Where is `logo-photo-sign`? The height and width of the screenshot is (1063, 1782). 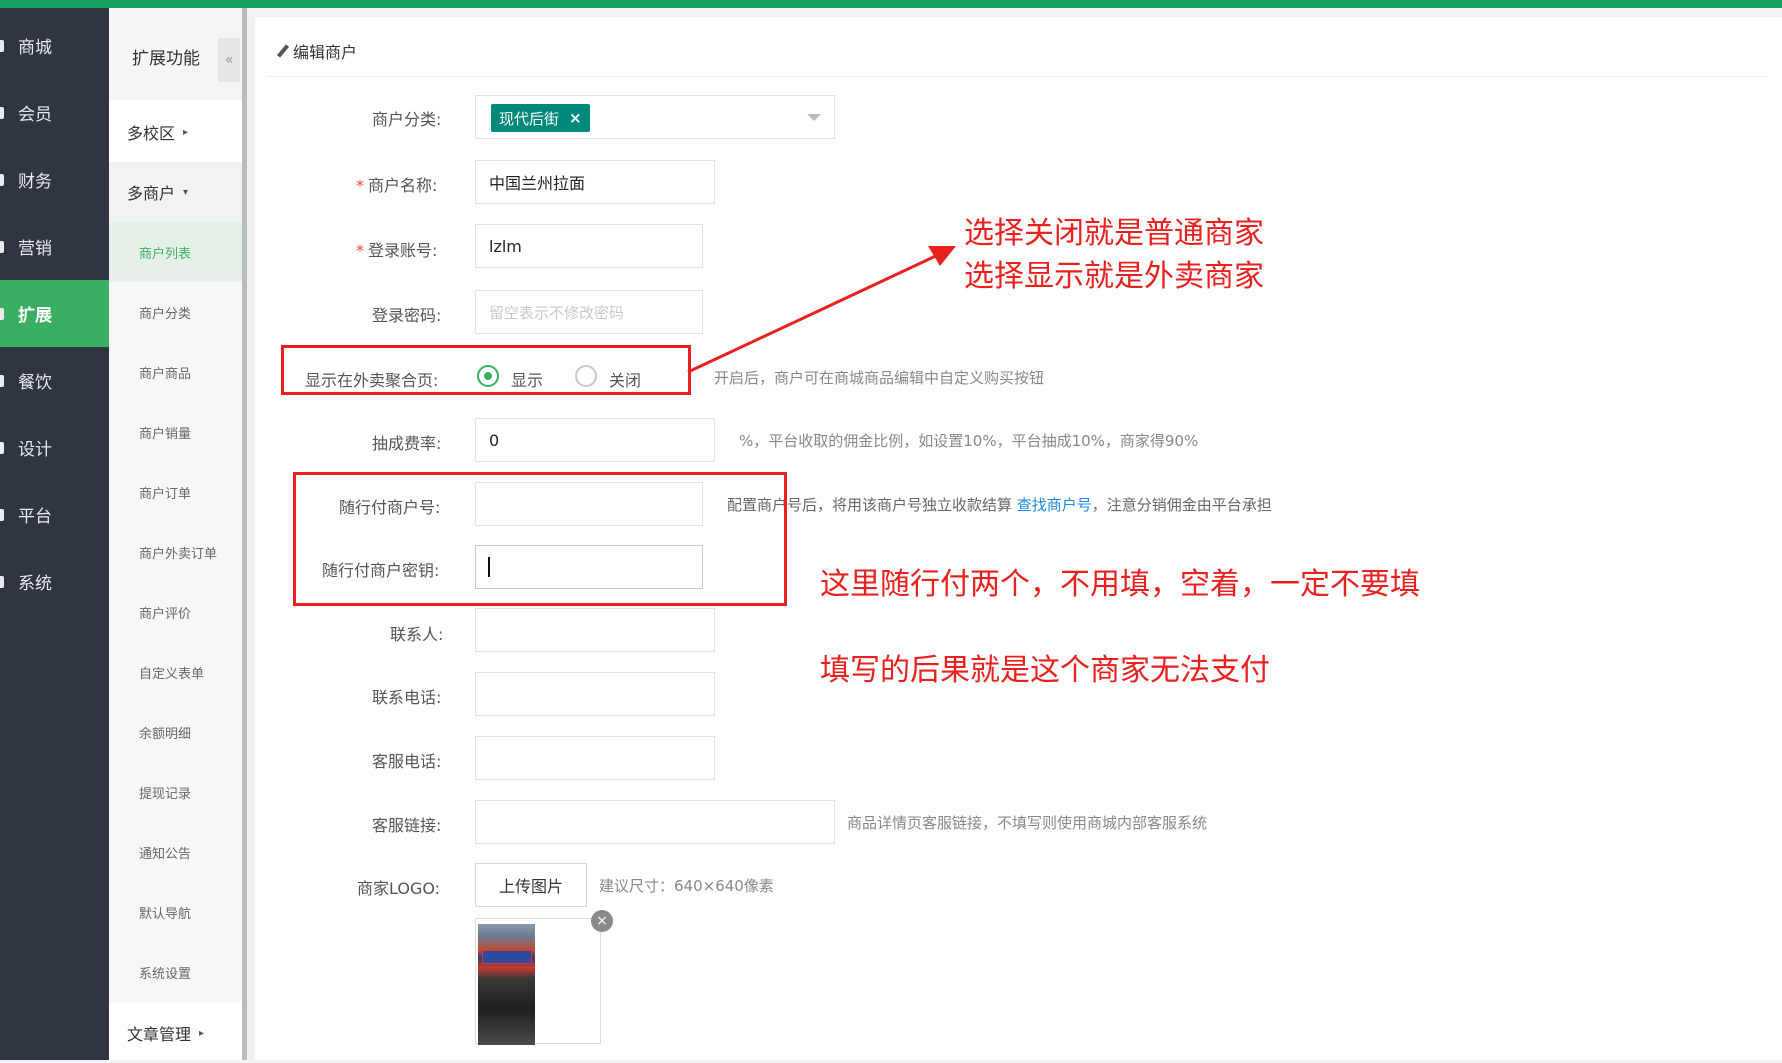 logo-photo-sign is located at coordinates (507, 957).